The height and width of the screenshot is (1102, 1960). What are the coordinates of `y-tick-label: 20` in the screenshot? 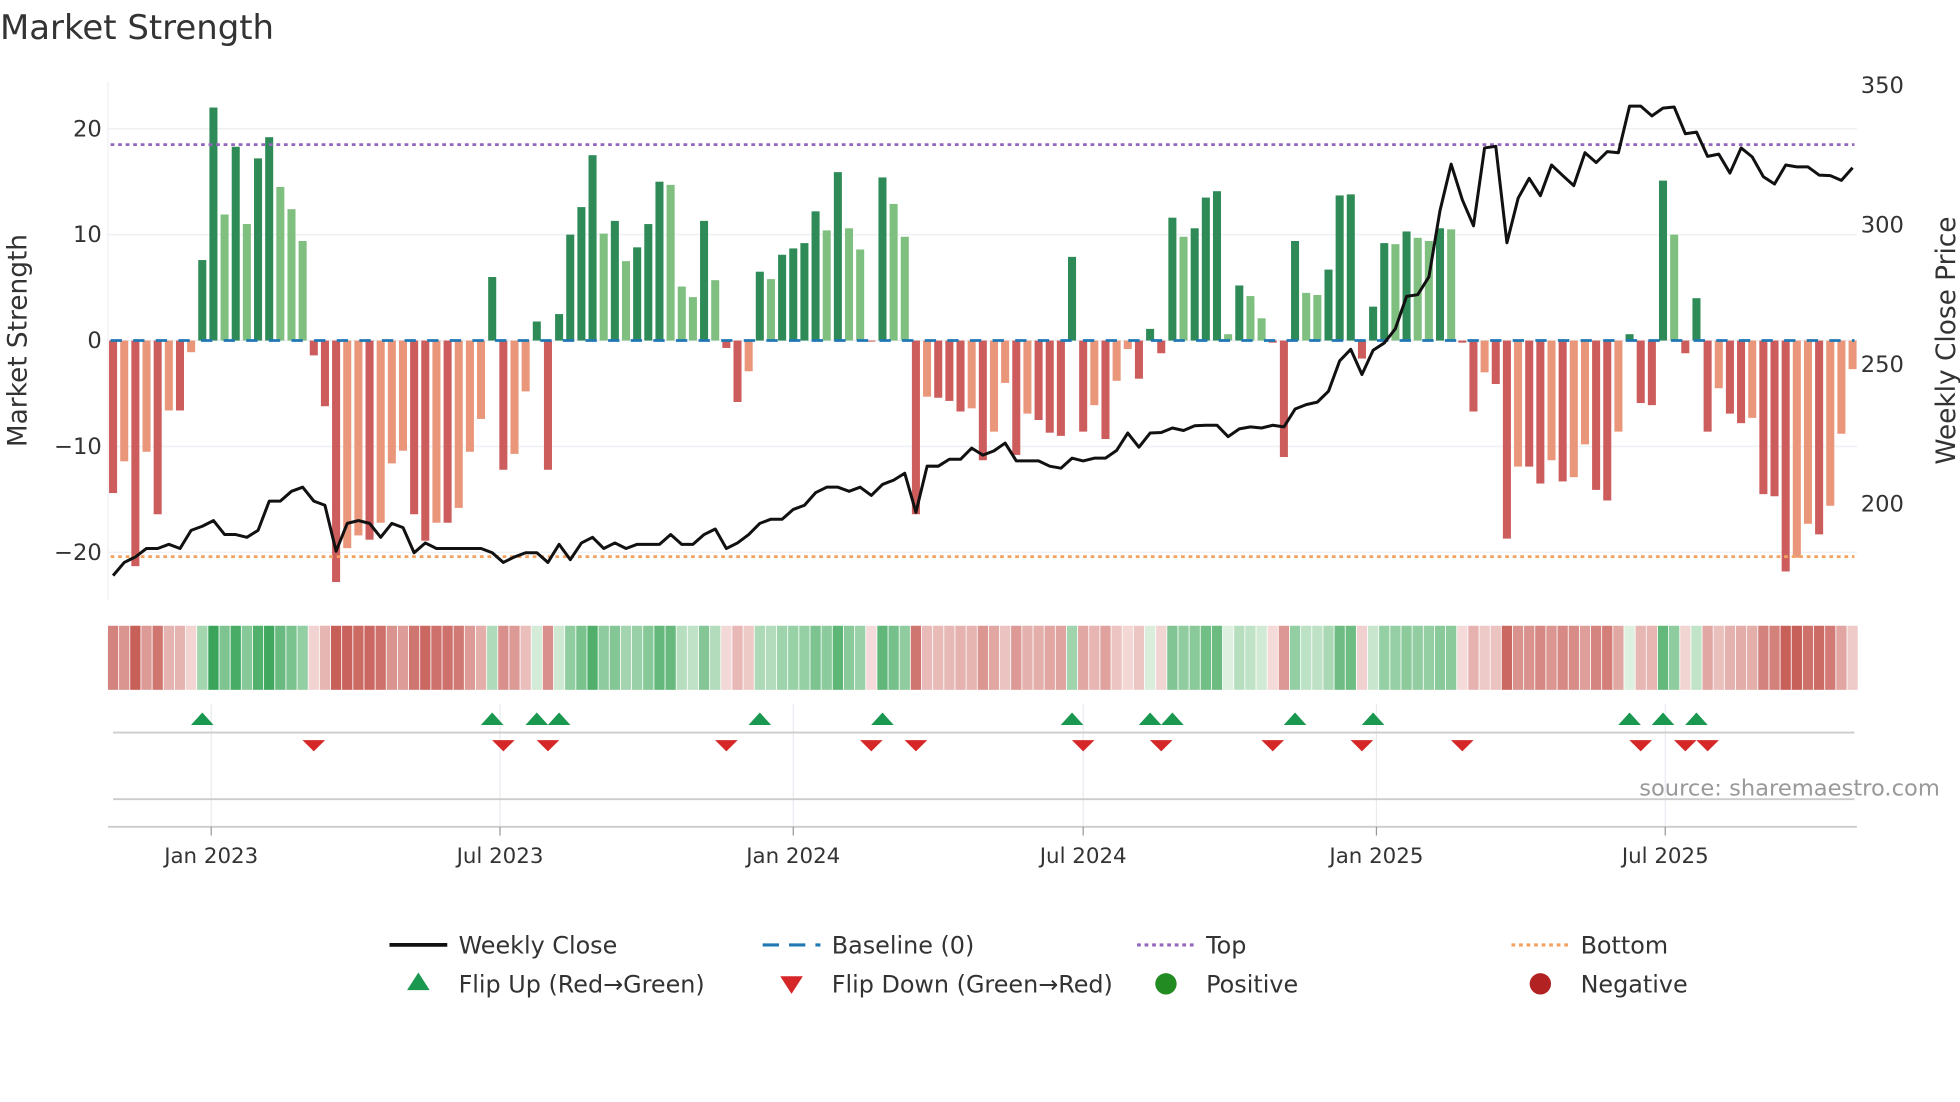 It's located at (87, 129).